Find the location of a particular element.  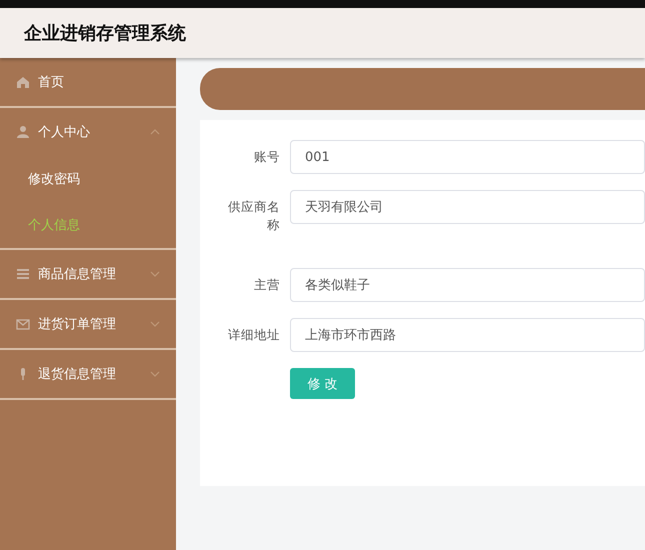

field-label: 主营 is located at coordinates (266, 285).